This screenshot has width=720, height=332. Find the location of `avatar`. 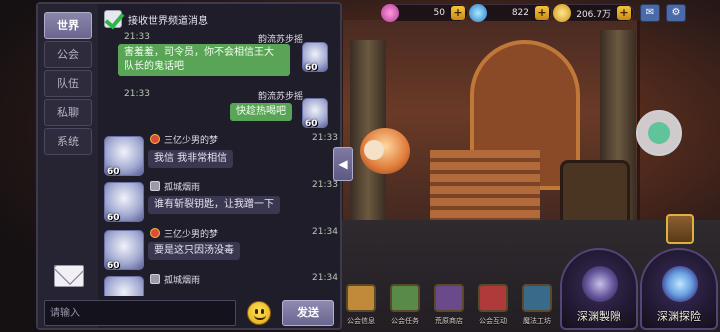

avatar is located at coordinates (124, 286).